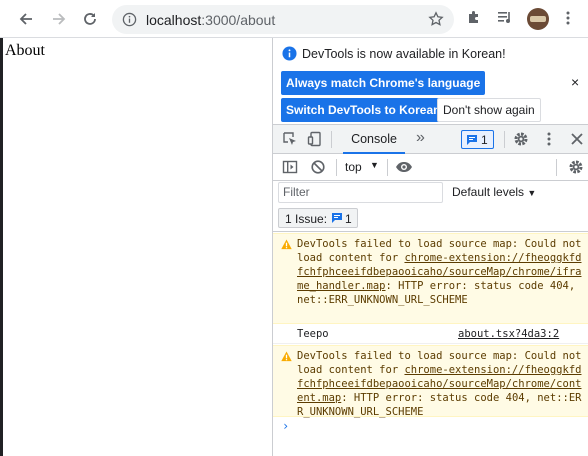  I want to click on device-toggle-icon, so click(315, 139).